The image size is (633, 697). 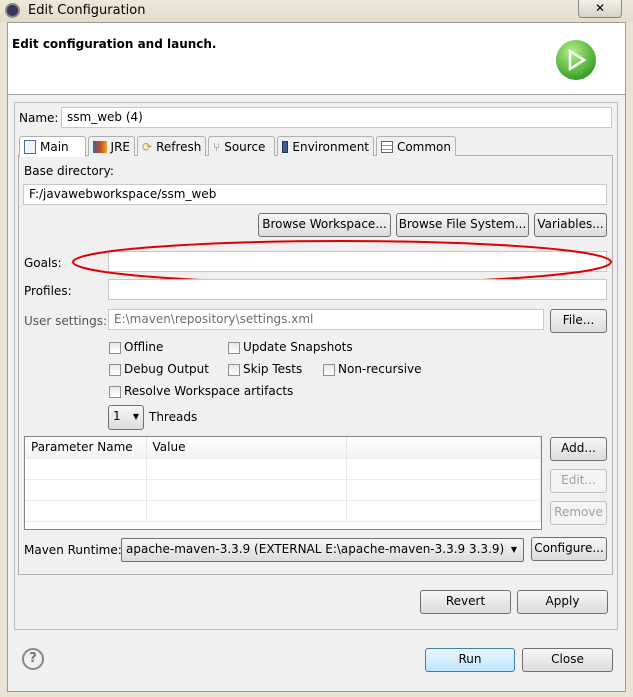 What do you see at coordinates (470, 660) in the screenshot?
I see `run-button: Run` at bounding box center [470, 660].